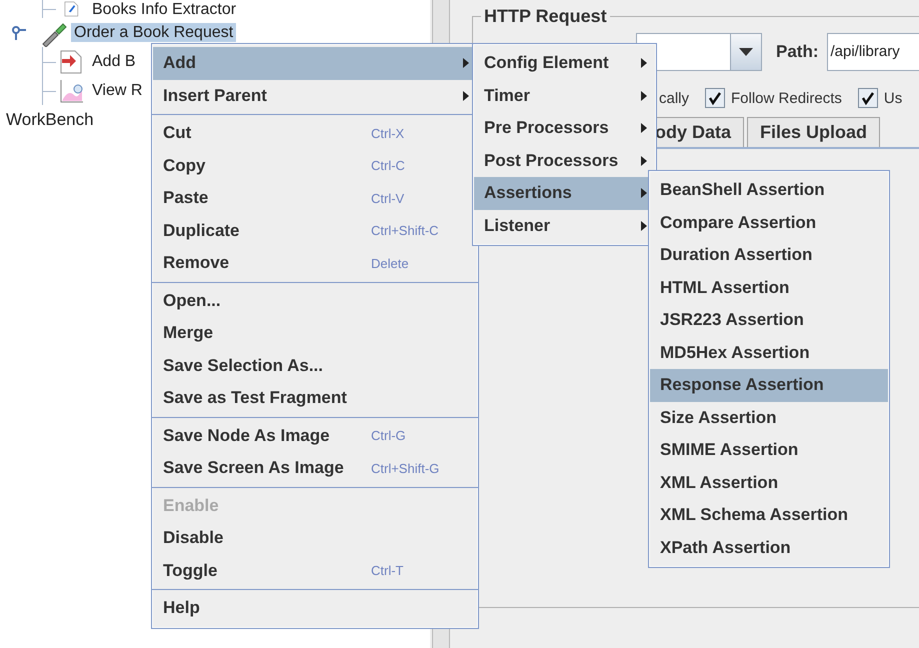 The width and height of the screenshot is (919, 648). What do you see at coordinates (813, 132) in the screenshot?
I see `tab: Files Upload` at bounding box center [813, 132].